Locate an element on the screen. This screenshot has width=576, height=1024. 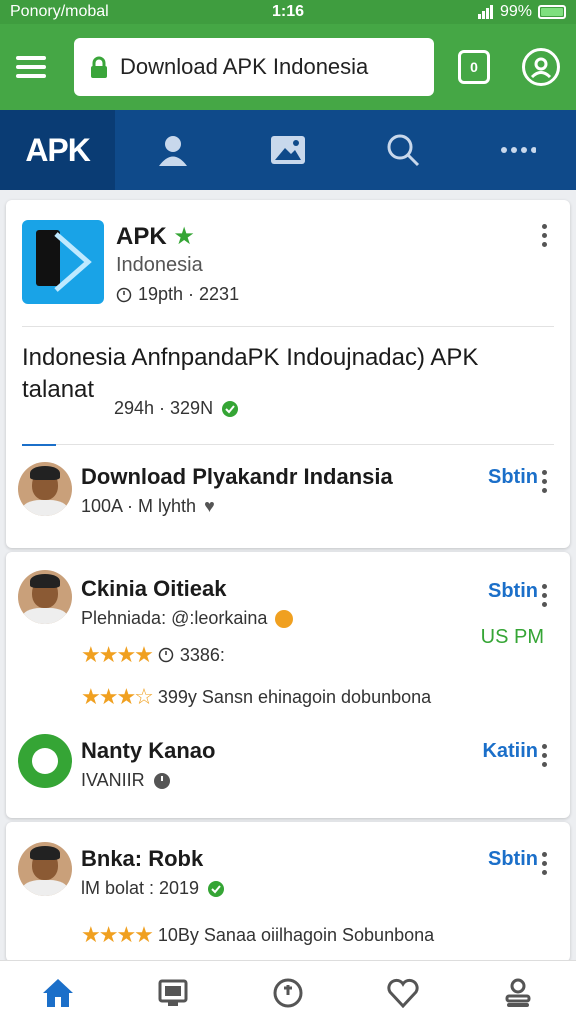
app-meta: 19pth · 2231 is located at coordinates (177, 294).